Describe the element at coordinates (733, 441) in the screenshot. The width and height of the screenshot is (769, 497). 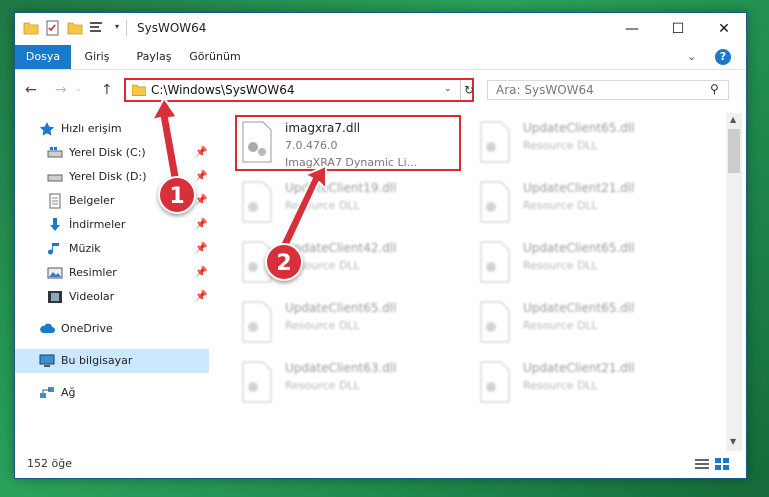
I see `scroll-down-icon: ▼` at that location.